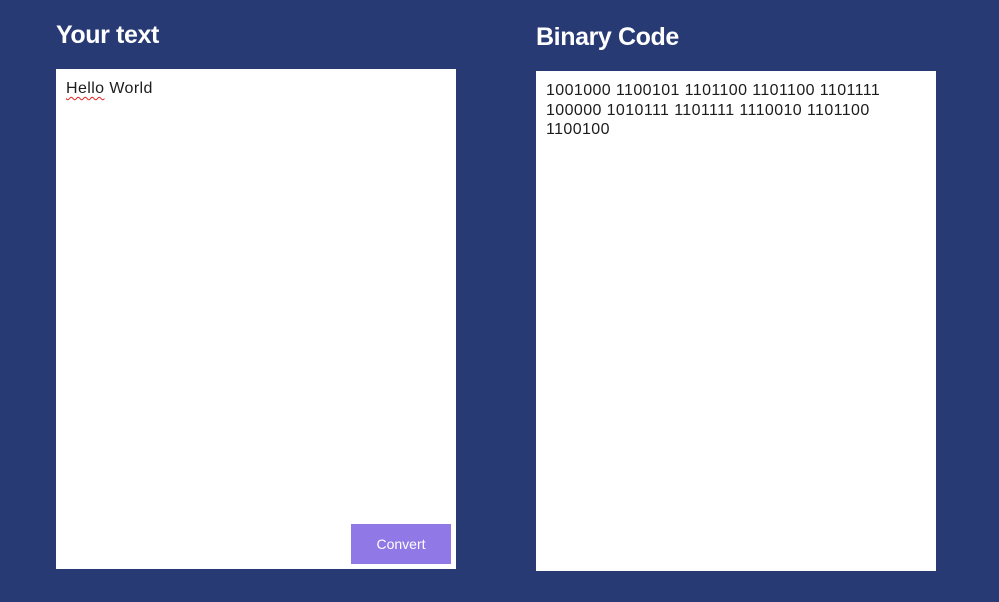  I want to click on input-text-rest: World, so click(128, 88).